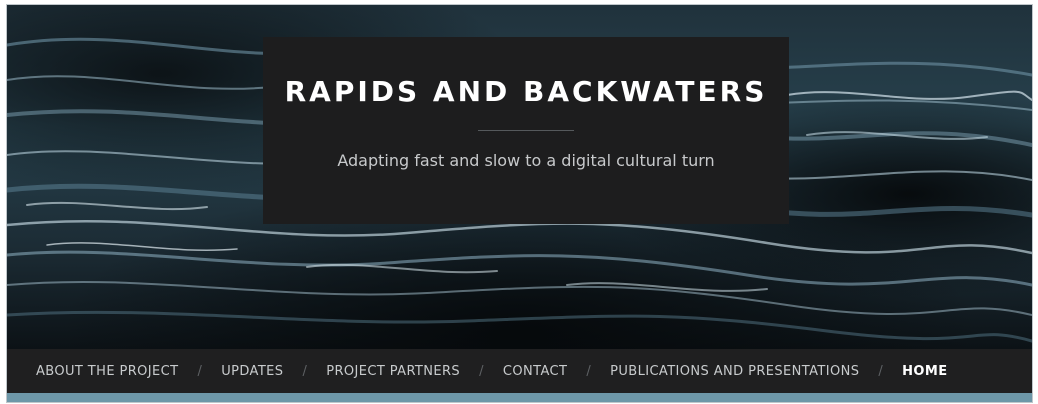  I want to click on title-divider, so click(526, 130).